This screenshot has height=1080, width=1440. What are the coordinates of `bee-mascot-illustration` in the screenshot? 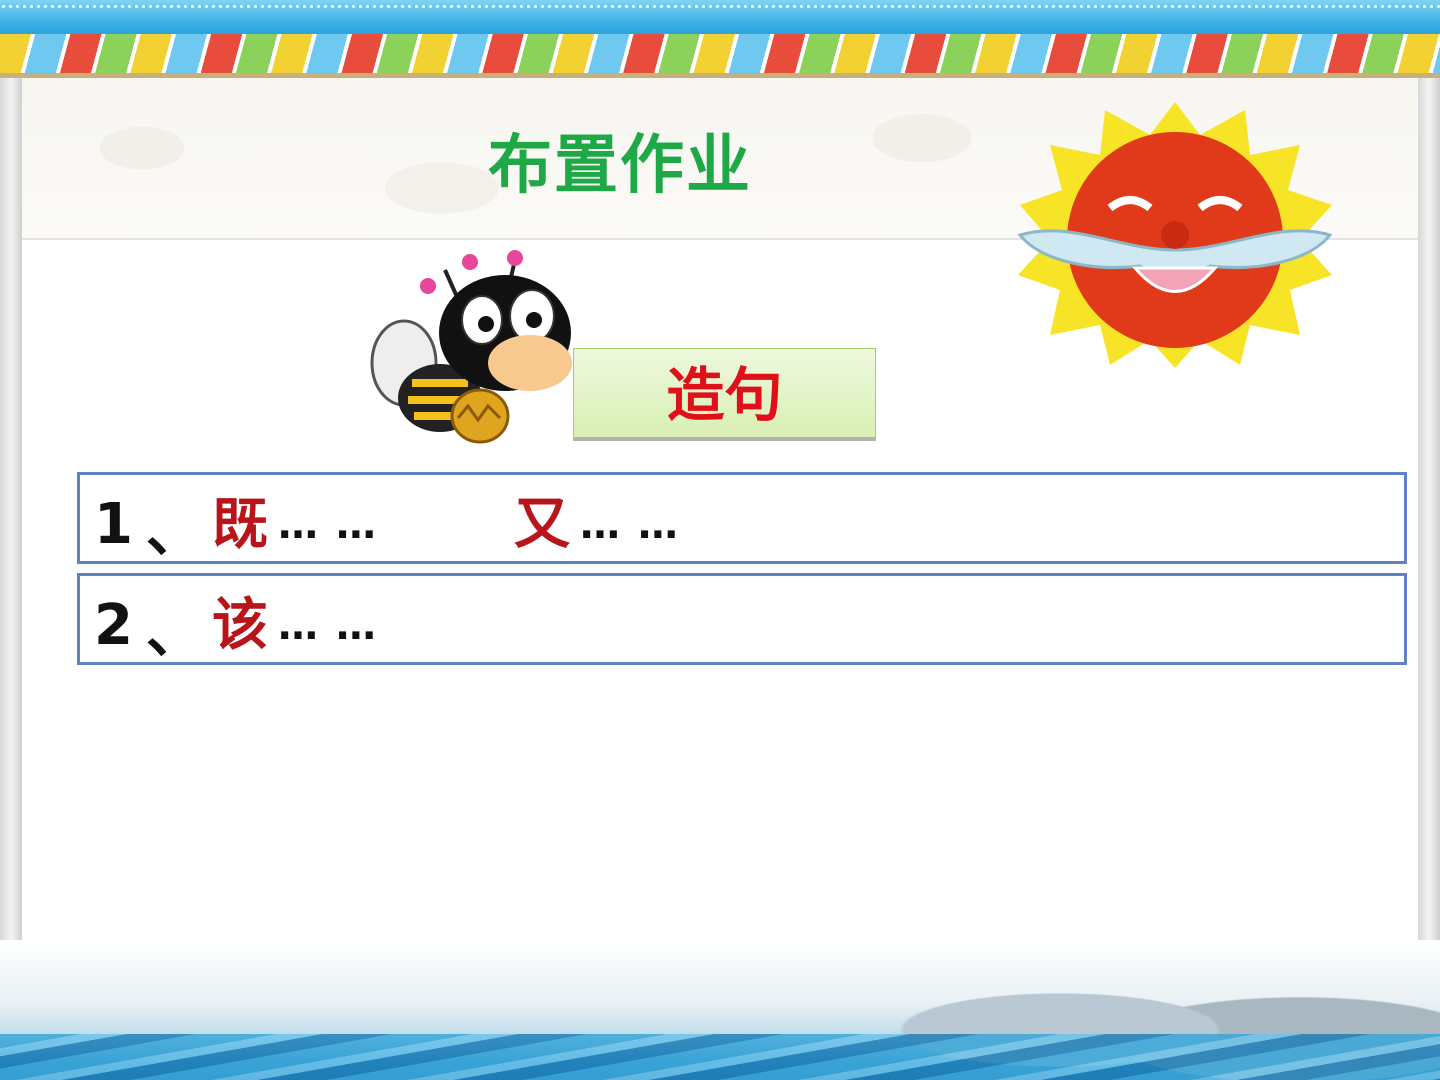 It's located at (471, 347).